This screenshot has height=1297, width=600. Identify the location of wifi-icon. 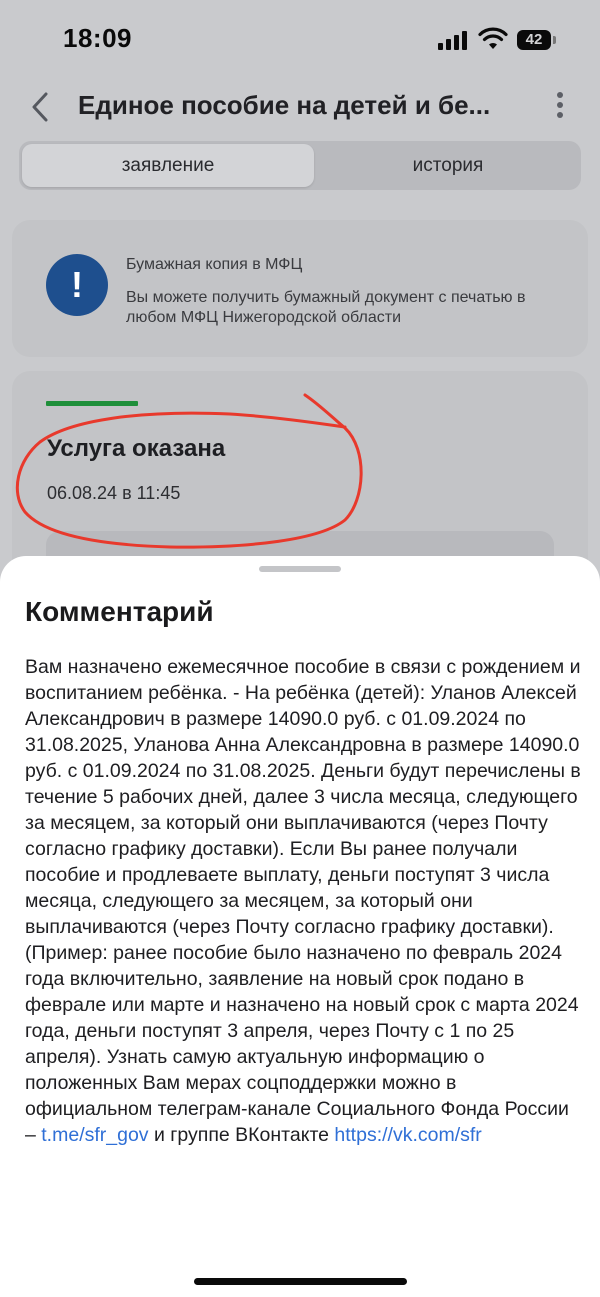
(493, 38).